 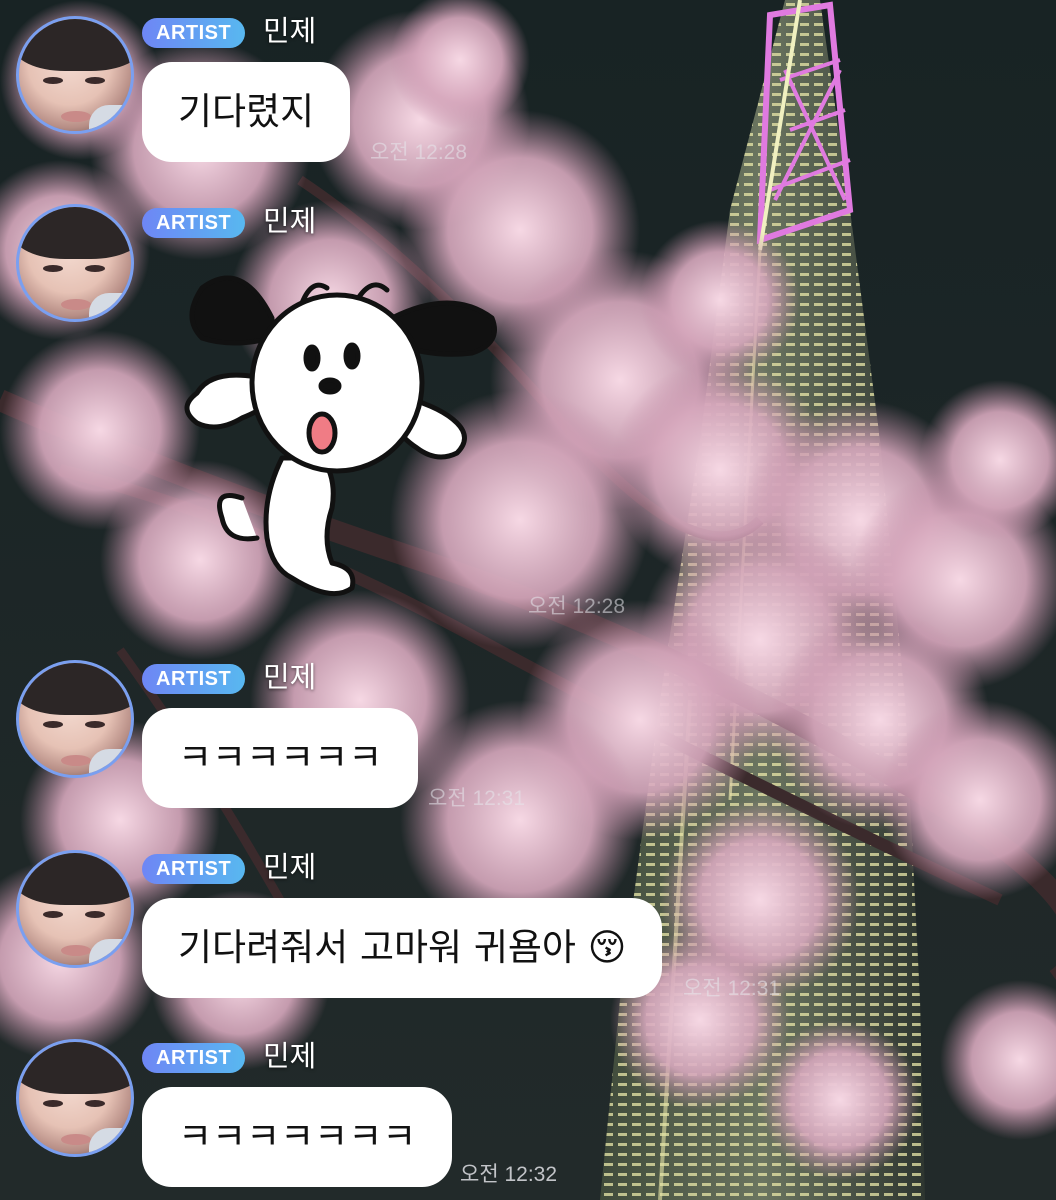 What do you see at coordinates (246, 112) in the screenshot?
I see `message-bubble: 기다렸지` at bounding box center [246, 112].